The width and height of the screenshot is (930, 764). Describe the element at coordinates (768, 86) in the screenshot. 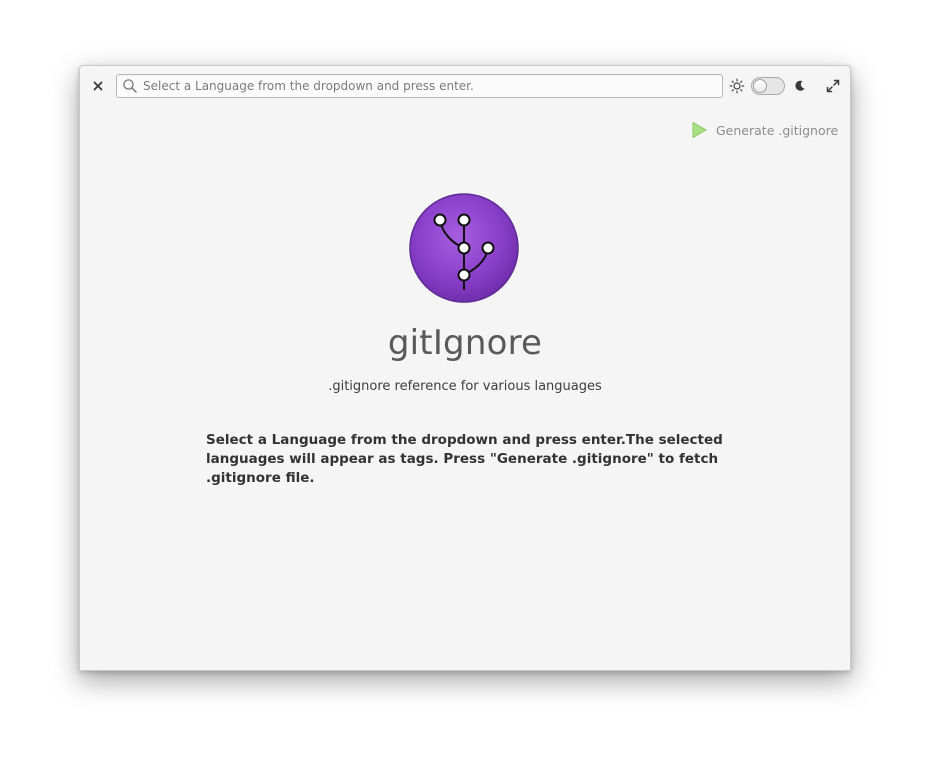

I see `dark-mode-switch` at that location.